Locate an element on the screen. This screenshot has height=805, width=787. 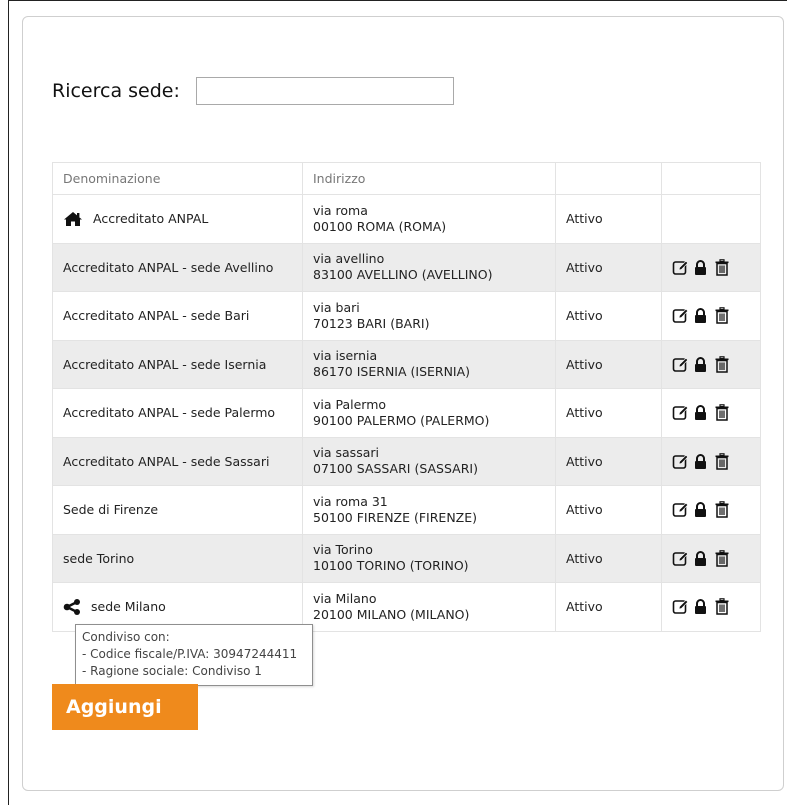
cell-denominazione: Accreditato ANPAL - sede Isernia is located at coordinates (177, 364).